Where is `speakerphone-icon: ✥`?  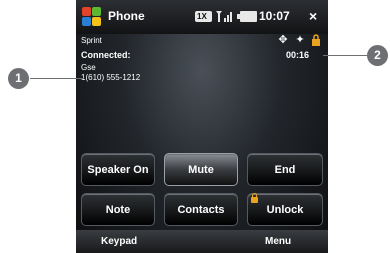 speakerphone-icon: ✥ is located at coordinates (283, 40).